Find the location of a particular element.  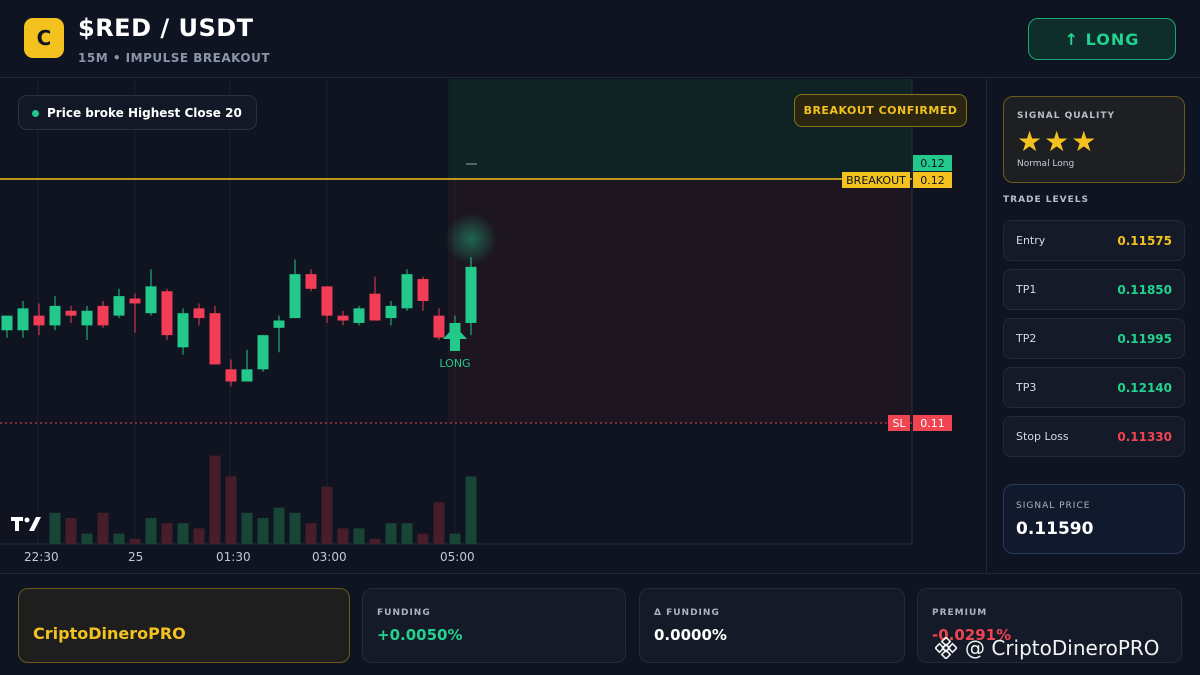

signal-price-title: SIGNAL PRICE is located at coordinates (1053, 506).